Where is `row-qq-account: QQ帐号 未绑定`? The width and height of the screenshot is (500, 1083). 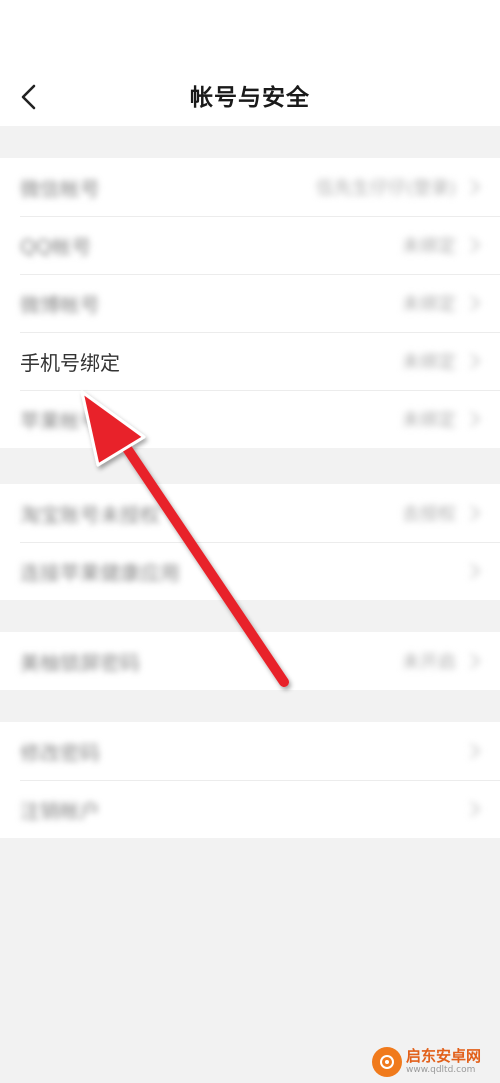 row-qq-account: QQ帐号 未绑定 is located at coordinates (250, 245).